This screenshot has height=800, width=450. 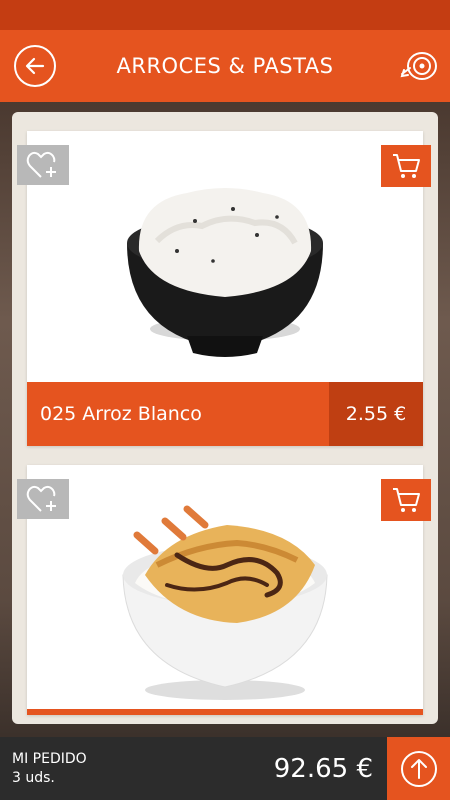 I want to click on order-summary-bar: MI PEDIDO 3 uds. 92.65 €, so click(x=225, y=768).